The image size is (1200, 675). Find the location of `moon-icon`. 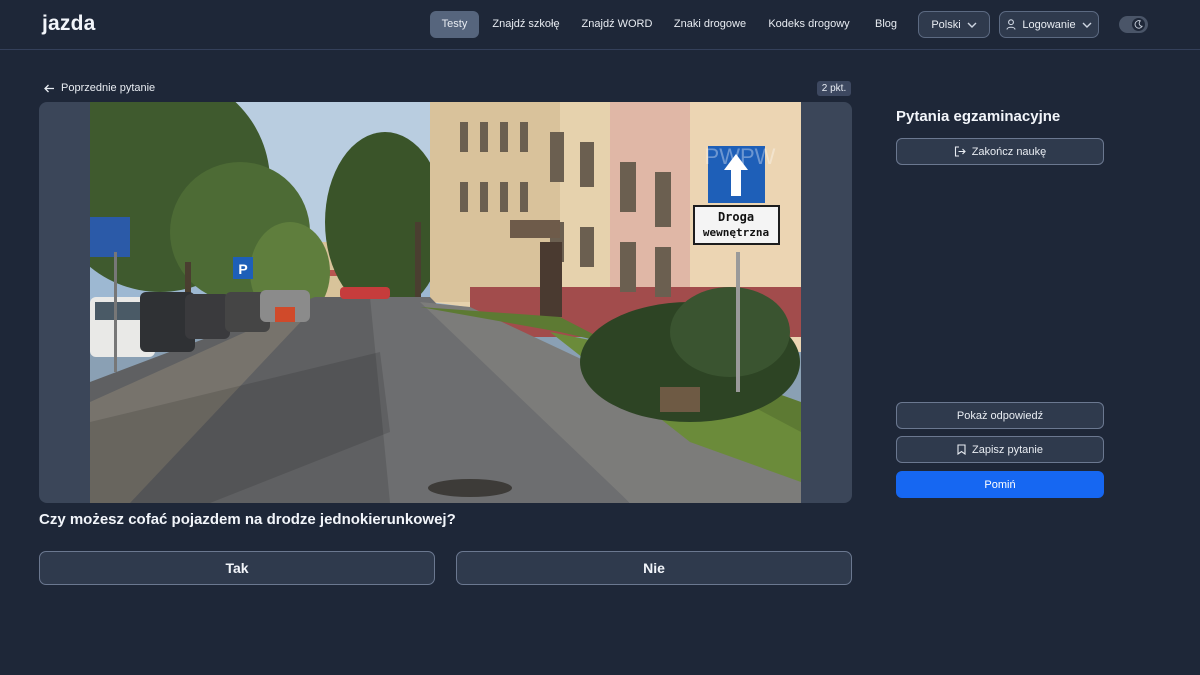

moon-icon is located at coordinates (1138, 24).